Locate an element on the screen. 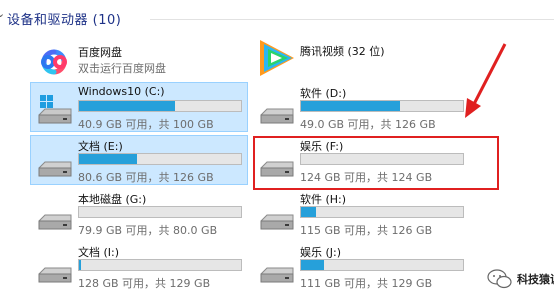 This screenshot has width=554, height=300. drive-space: 128 GB 可用，共 129 GB is located at coordinates (144, 283).